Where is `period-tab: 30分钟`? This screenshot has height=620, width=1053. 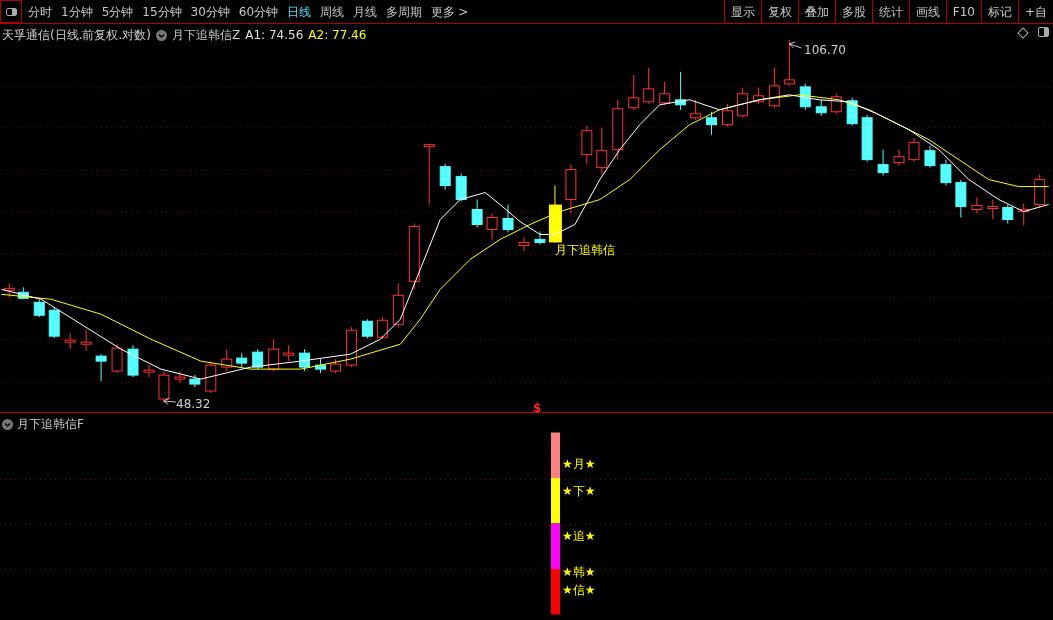 period-tab: 30分钟 is located at coordinates (210, 11).